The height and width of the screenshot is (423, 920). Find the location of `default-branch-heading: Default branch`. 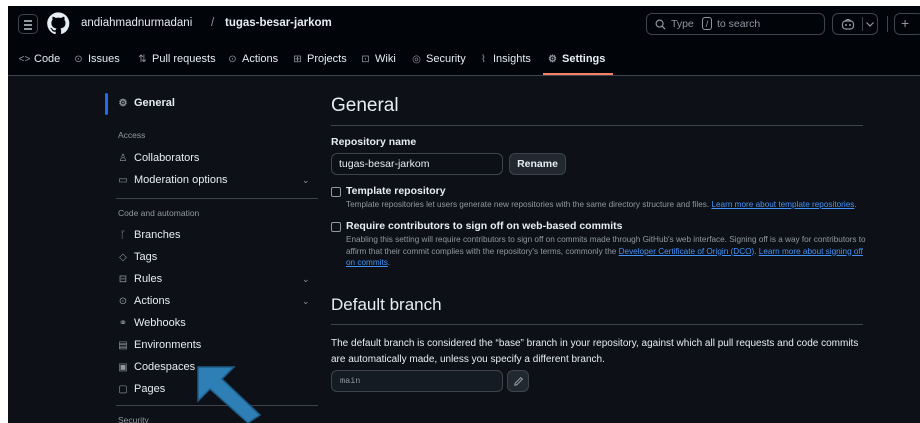

default-branch-heading: Default branch is located at coordinates (386, 304).